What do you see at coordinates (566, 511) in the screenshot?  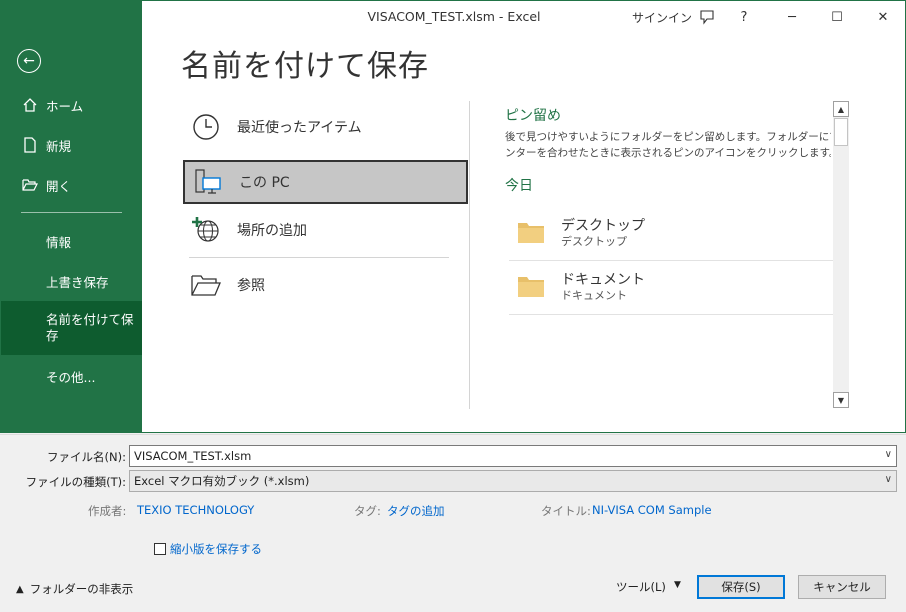 I see `title-label: タイトル:` at bounding box center [566, 511].